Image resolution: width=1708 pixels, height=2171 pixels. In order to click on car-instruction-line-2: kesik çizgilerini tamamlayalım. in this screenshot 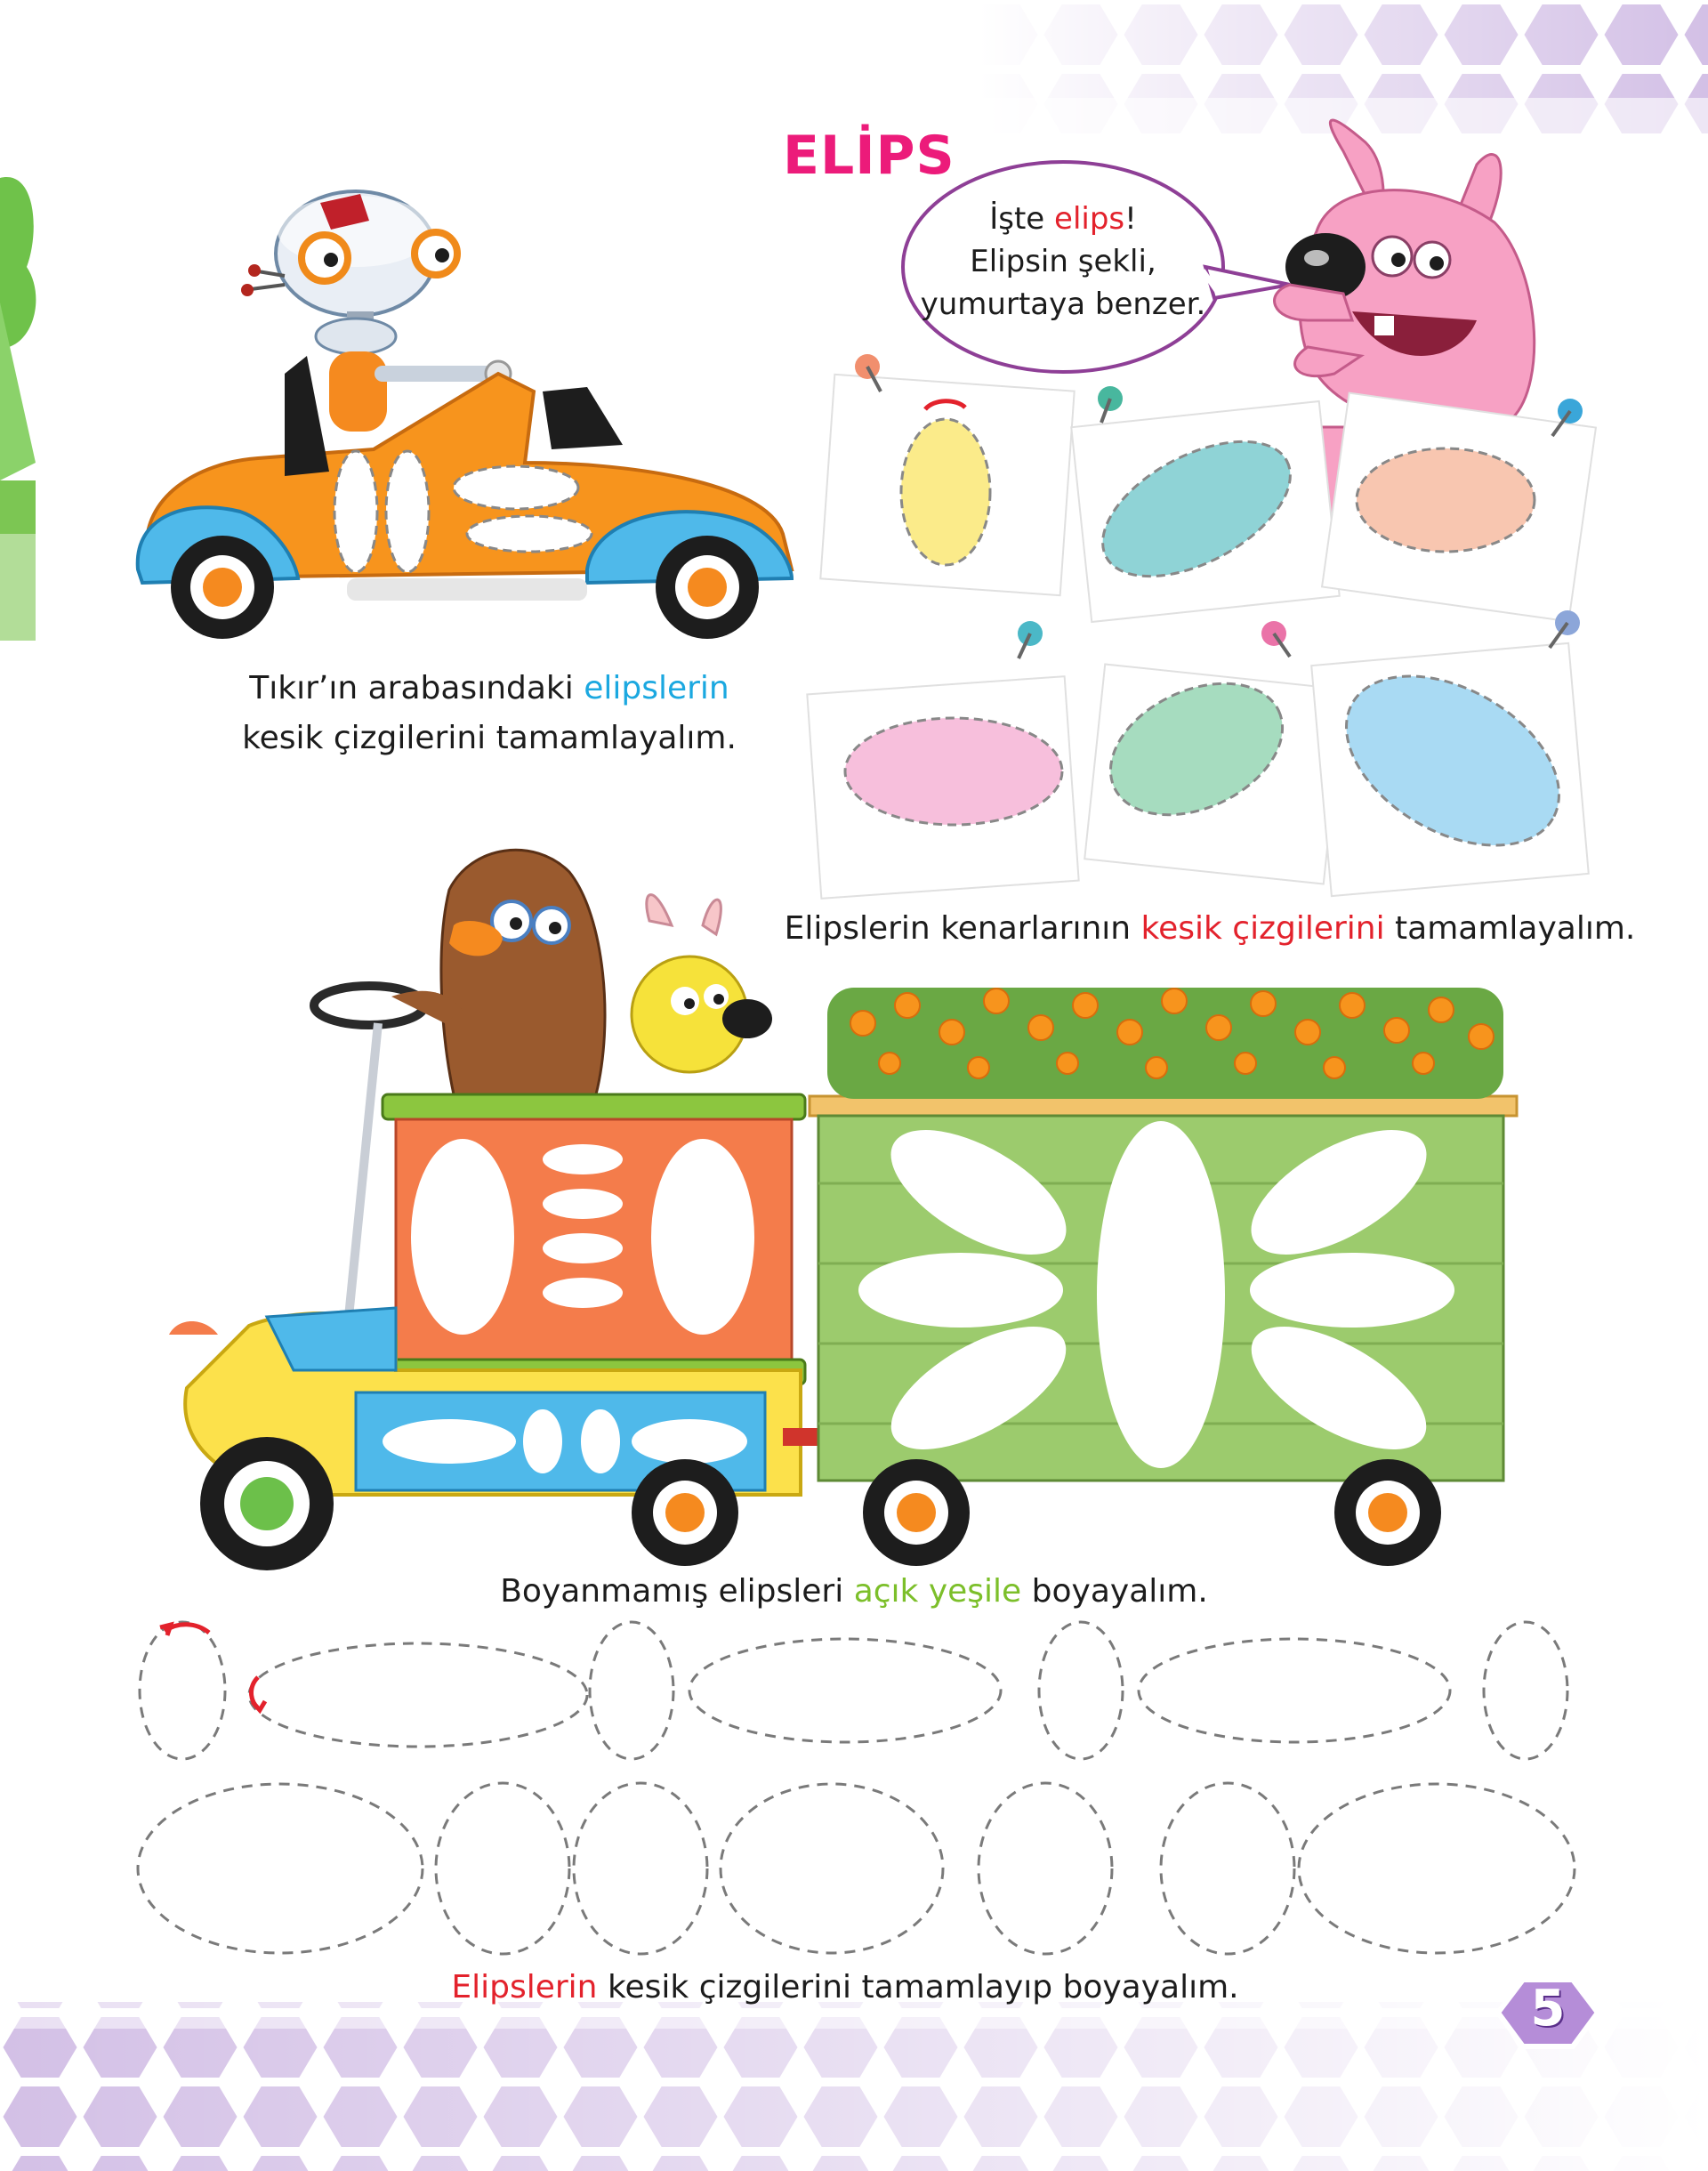, I will do `click(489, 738)`.